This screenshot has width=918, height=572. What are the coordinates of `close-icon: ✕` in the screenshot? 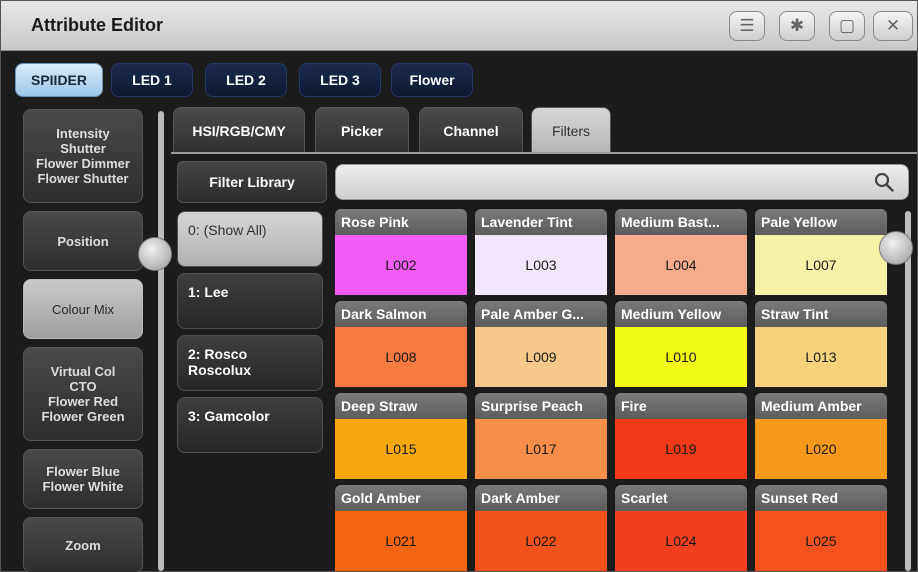 It's located at (893, 25).